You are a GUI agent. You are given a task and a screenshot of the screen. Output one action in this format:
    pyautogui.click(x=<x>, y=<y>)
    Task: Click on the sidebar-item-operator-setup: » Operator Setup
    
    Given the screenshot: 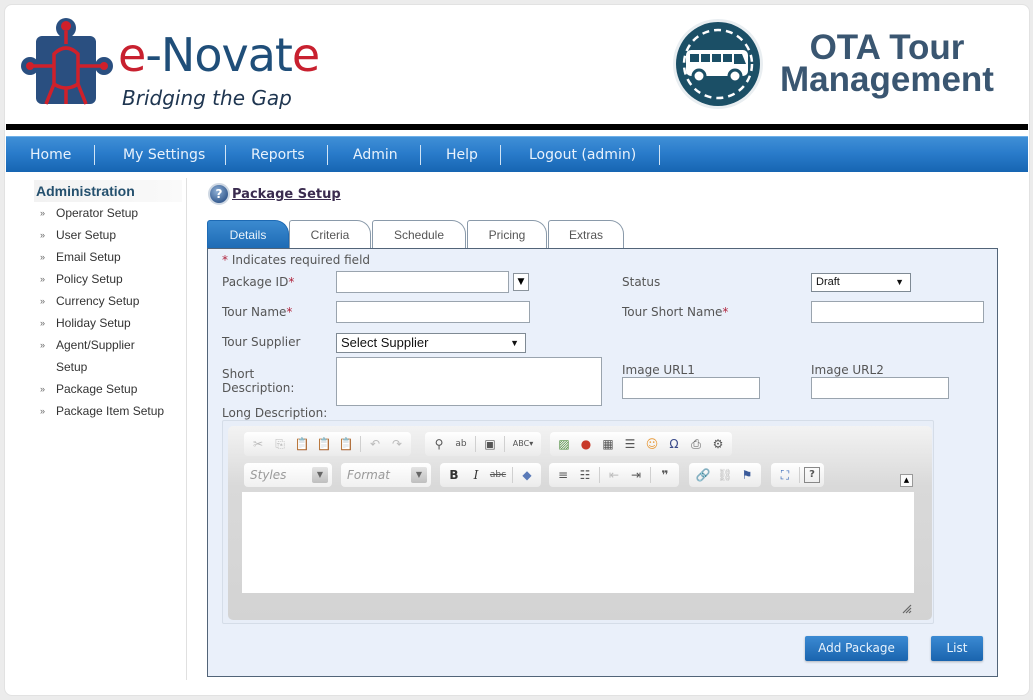 What is the action you would take?
    pyautogui.click(x=102, y=213)
    